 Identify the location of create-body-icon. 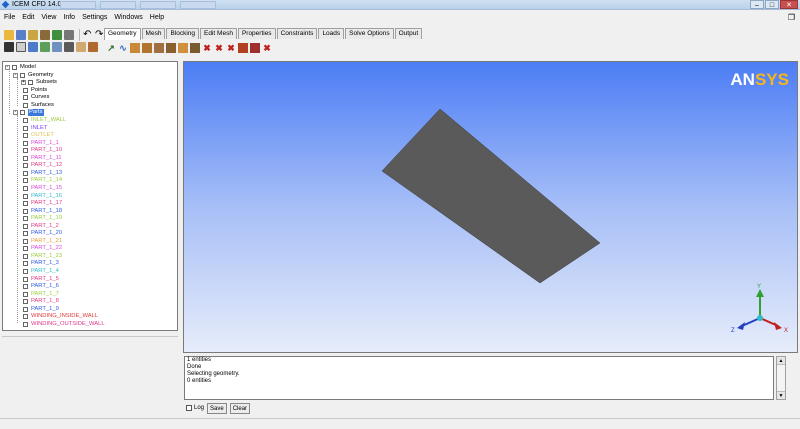
(147, 48).